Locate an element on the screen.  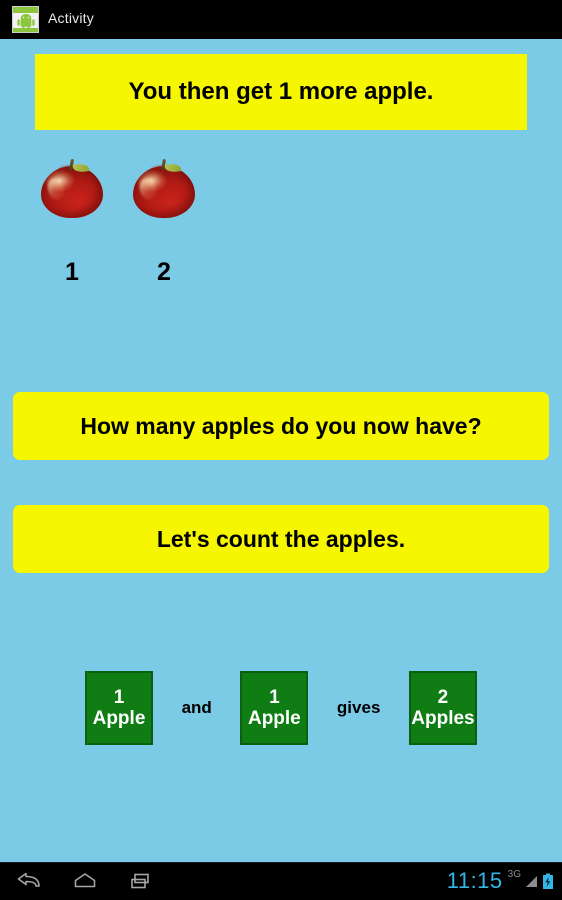
title-bar: Activity is located at coordinates (281, 19).